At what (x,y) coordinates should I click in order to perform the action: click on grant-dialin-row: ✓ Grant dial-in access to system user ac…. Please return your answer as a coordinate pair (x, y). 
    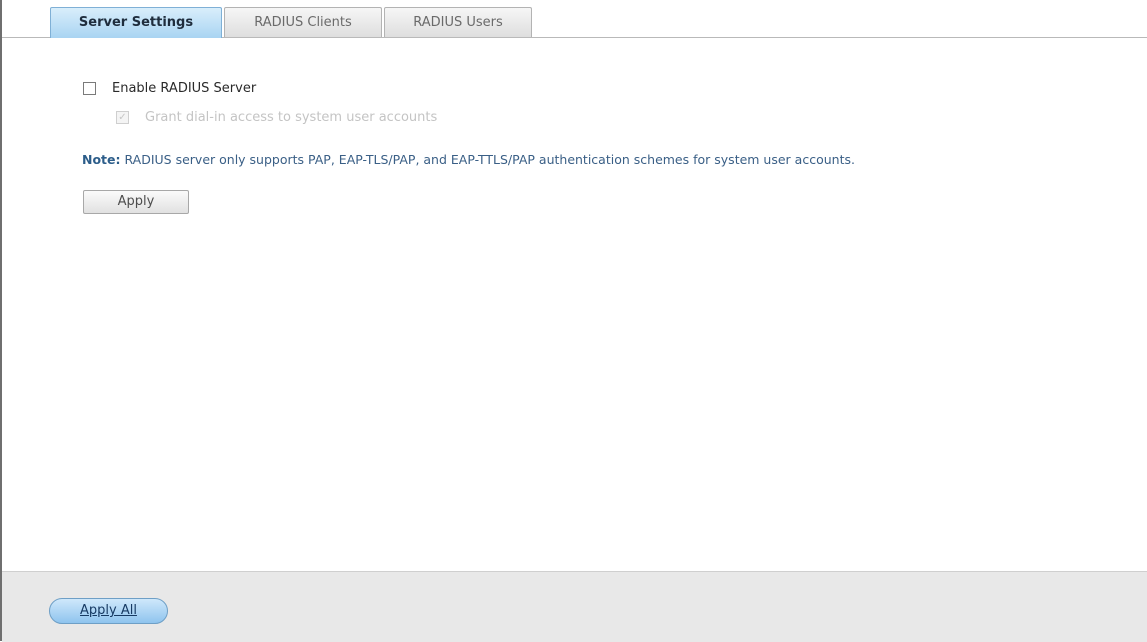
    Looking at the image, I should click on (276, 117).